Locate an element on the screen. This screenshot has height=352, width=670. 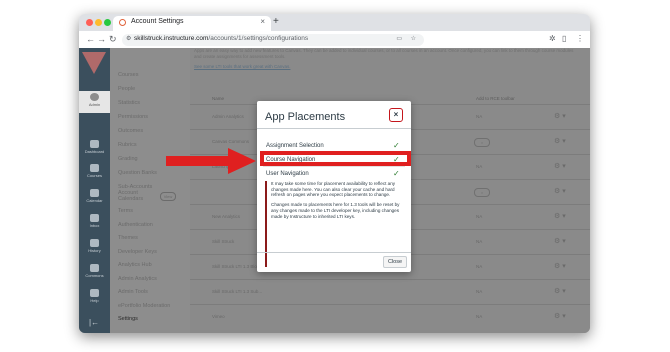
forward-button: → is located at coordinates (101, 39).